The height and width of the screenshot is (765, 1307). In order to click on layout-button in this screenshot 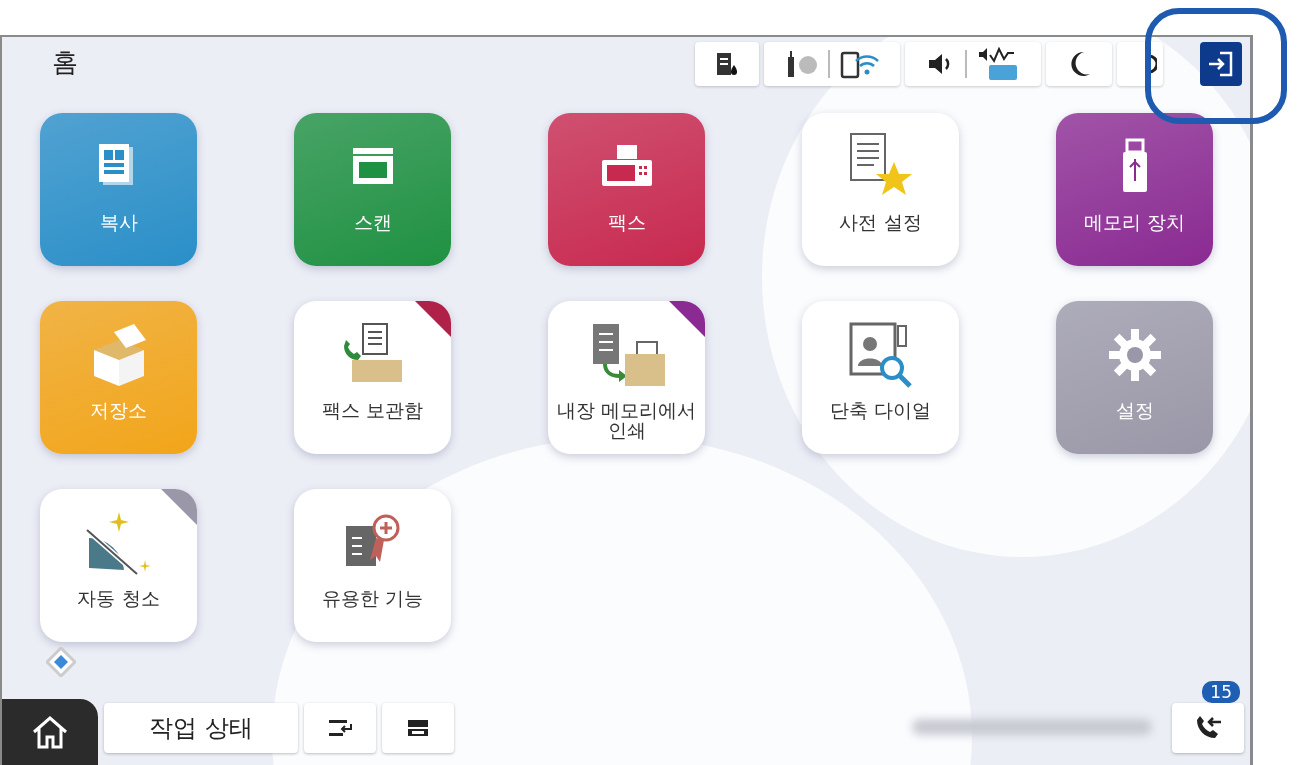, I will do `click(418, 728)`.